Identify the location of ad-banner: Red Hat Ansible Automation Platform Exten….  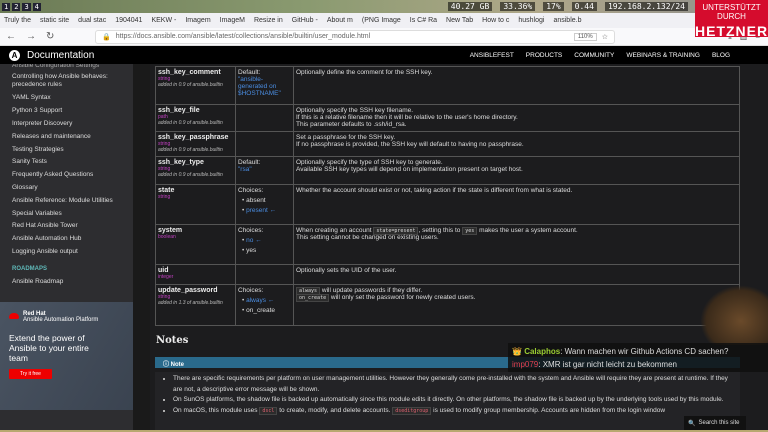
(66, 356).